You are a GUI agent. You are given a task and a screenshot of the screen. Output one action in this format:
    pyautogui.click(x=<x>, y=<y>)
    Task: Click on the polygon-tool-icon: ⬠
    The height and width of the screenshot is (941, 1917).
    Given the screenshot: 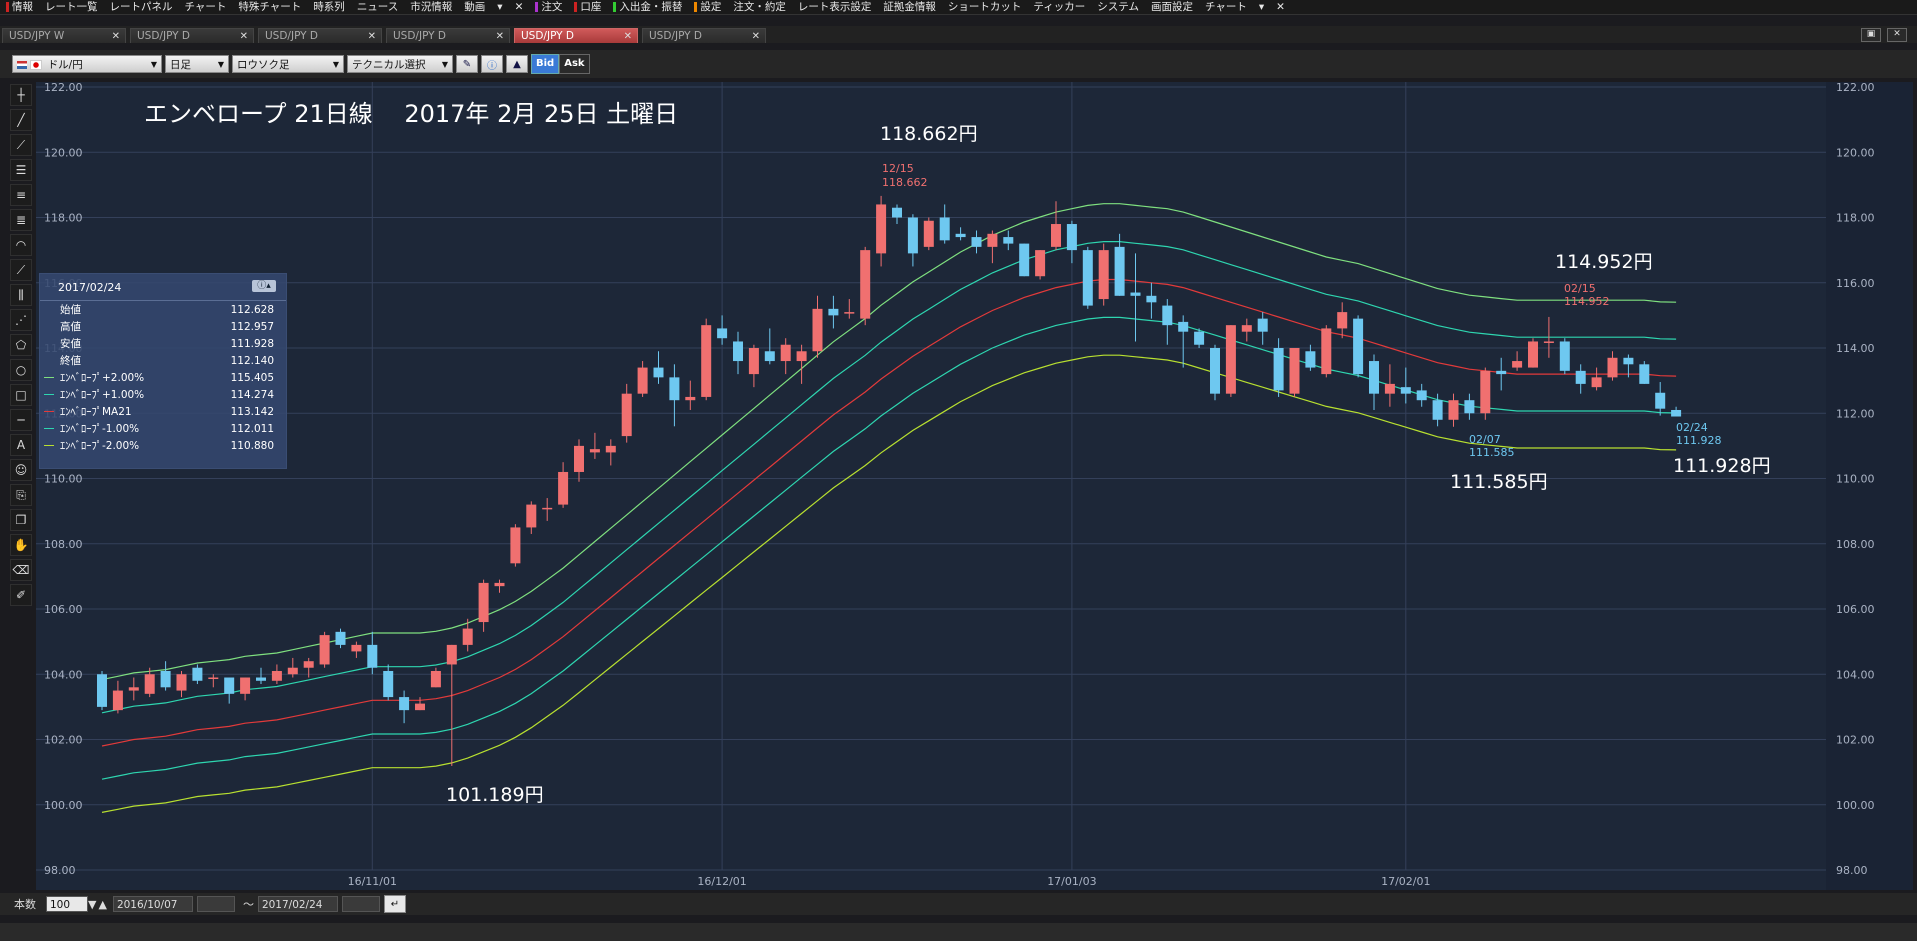 What is the action you would take?
    pyautogui.click(x=21, y=345)
    